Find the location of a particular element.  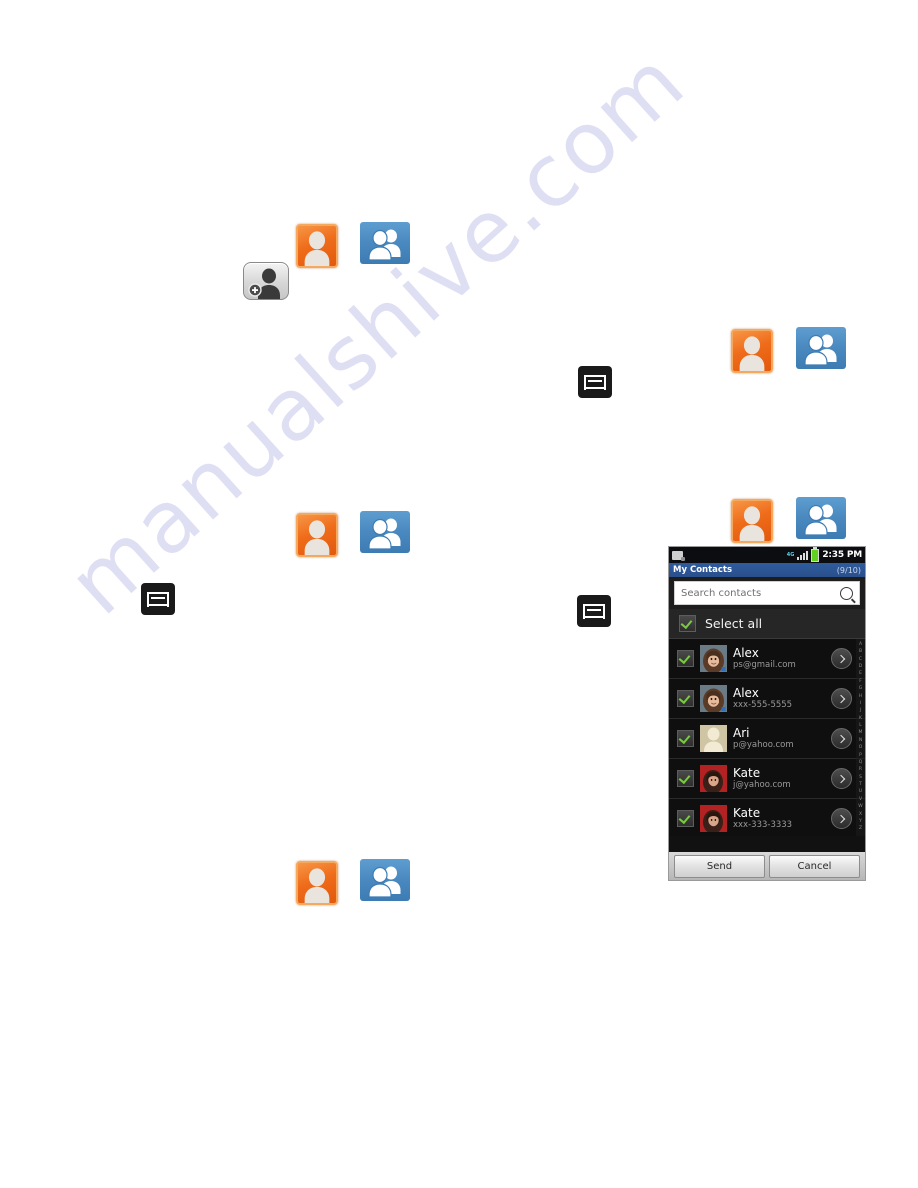

contact-detail: ps@gmail.com is located at coordinates (764, 664).